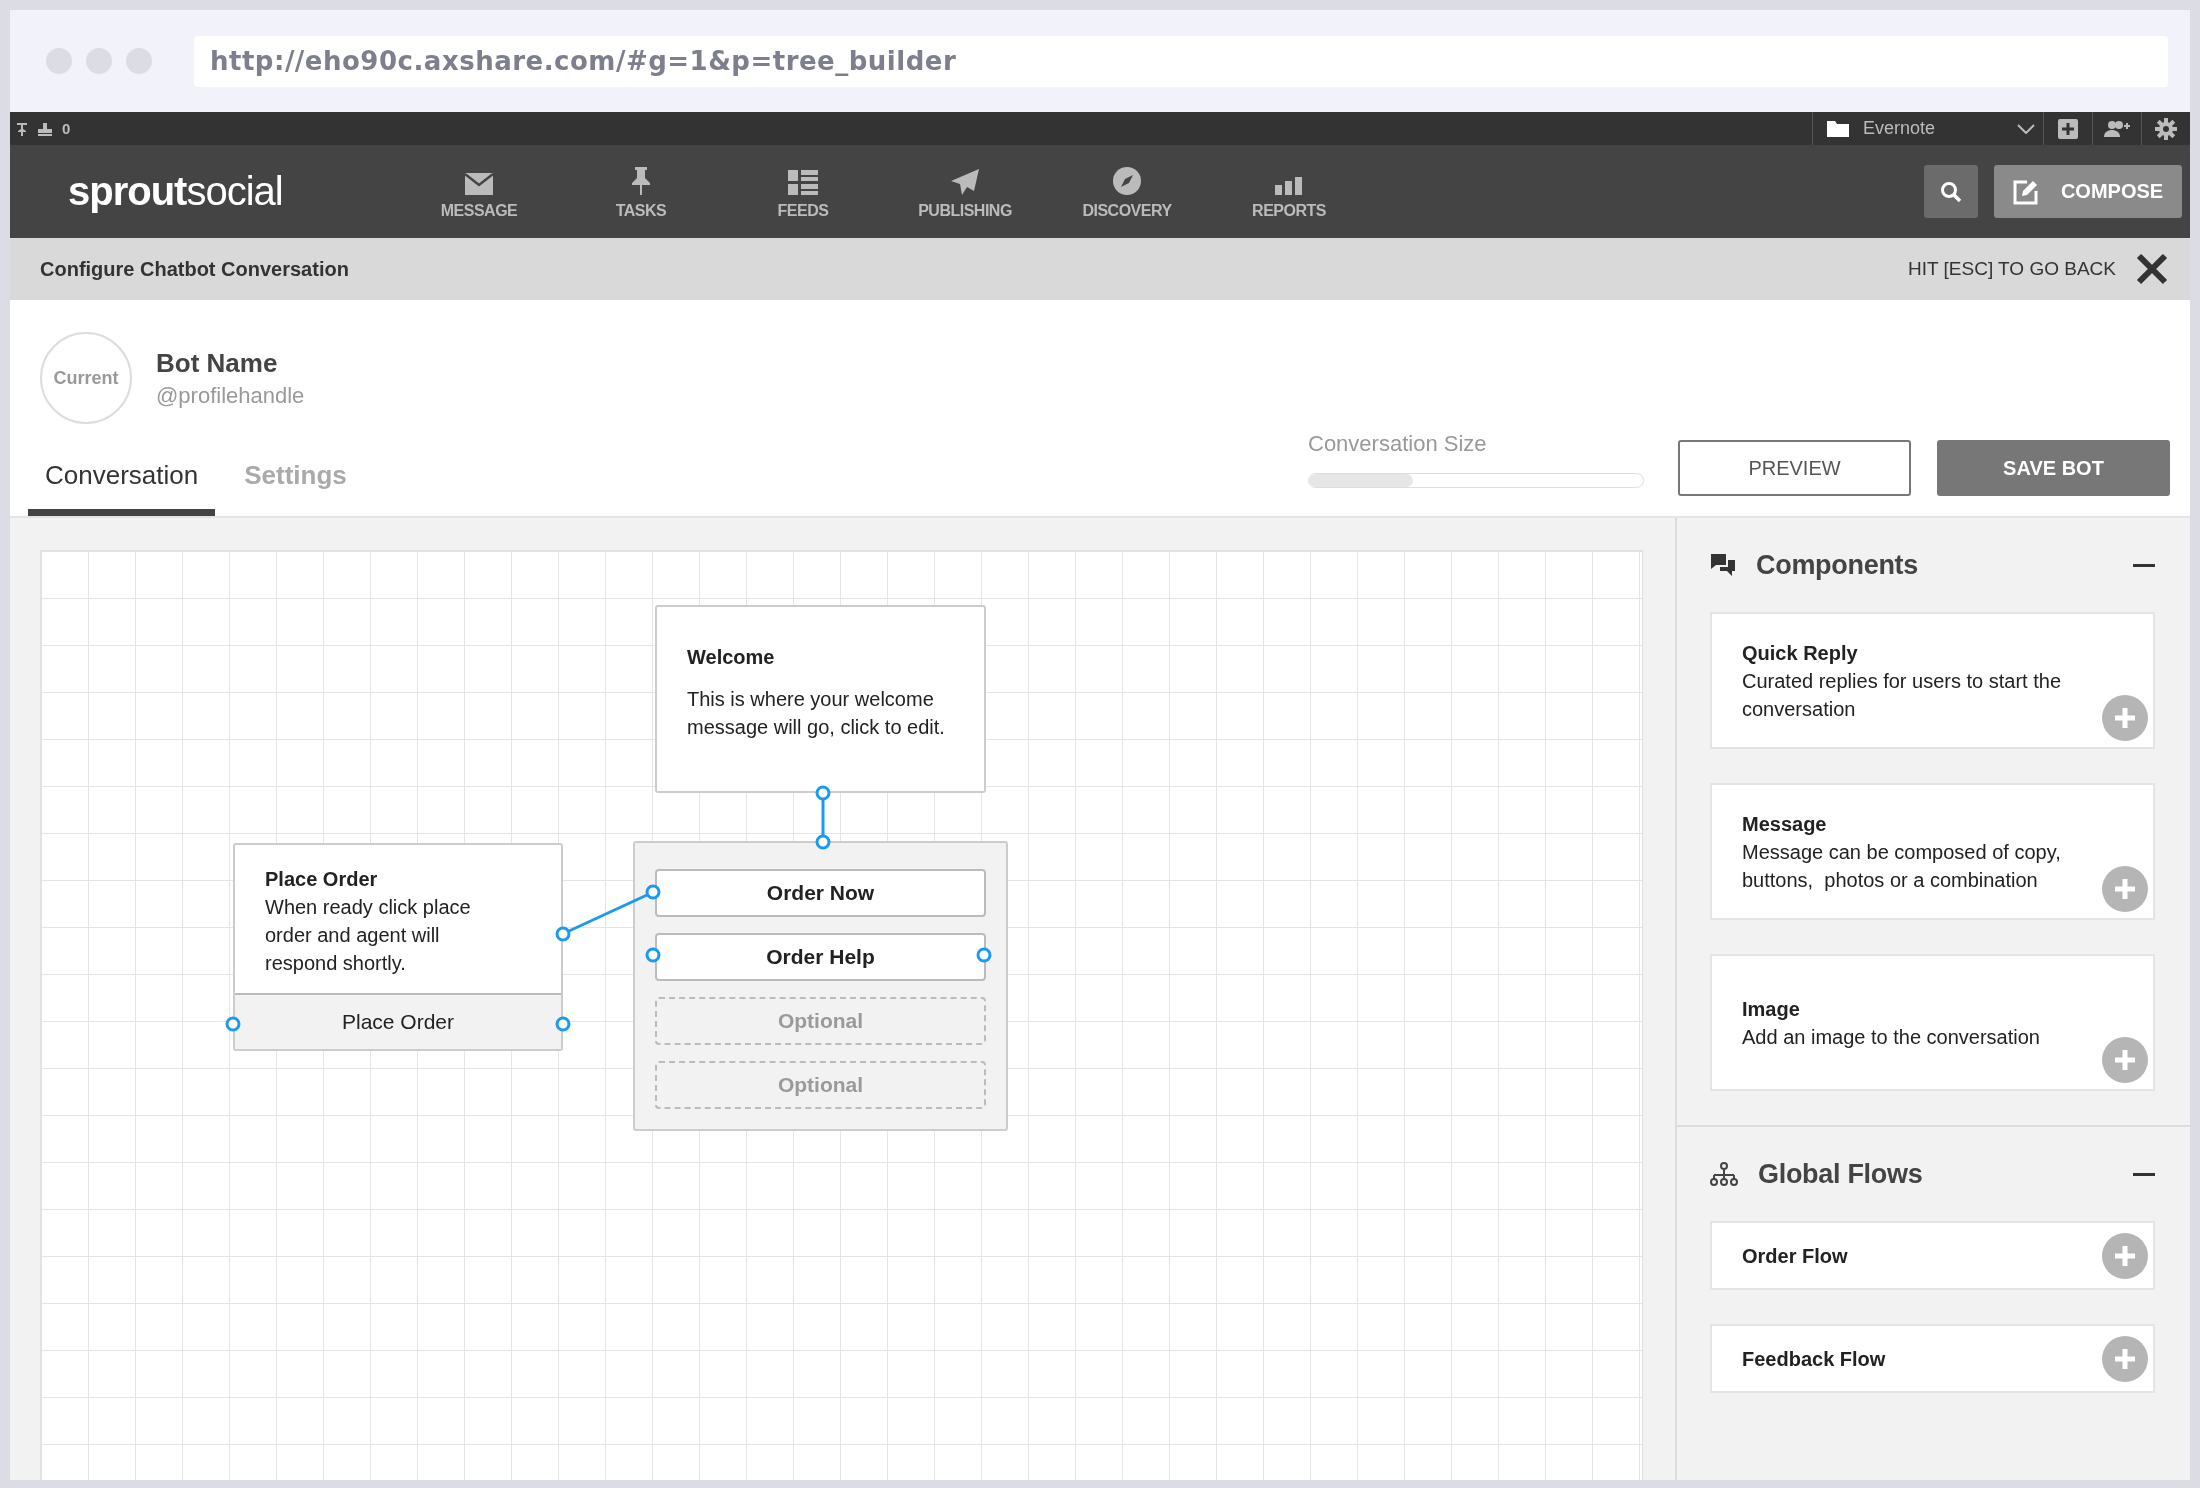 This screenshot has height=1488, width=2200. I want to click on message-node: Place Order When ready click place order and agent will respond shortly. Place Order, so click(398, 947).